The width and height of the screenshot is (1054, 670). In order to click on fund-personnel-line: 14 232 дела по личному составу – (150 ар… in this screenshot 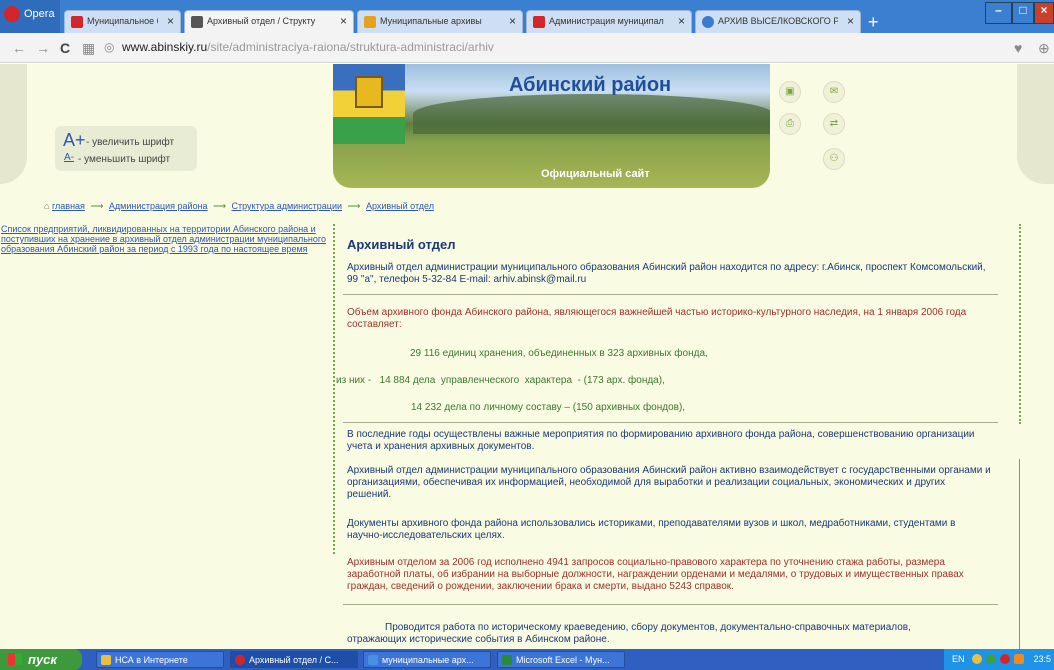, I will do `click(548, 407)`.